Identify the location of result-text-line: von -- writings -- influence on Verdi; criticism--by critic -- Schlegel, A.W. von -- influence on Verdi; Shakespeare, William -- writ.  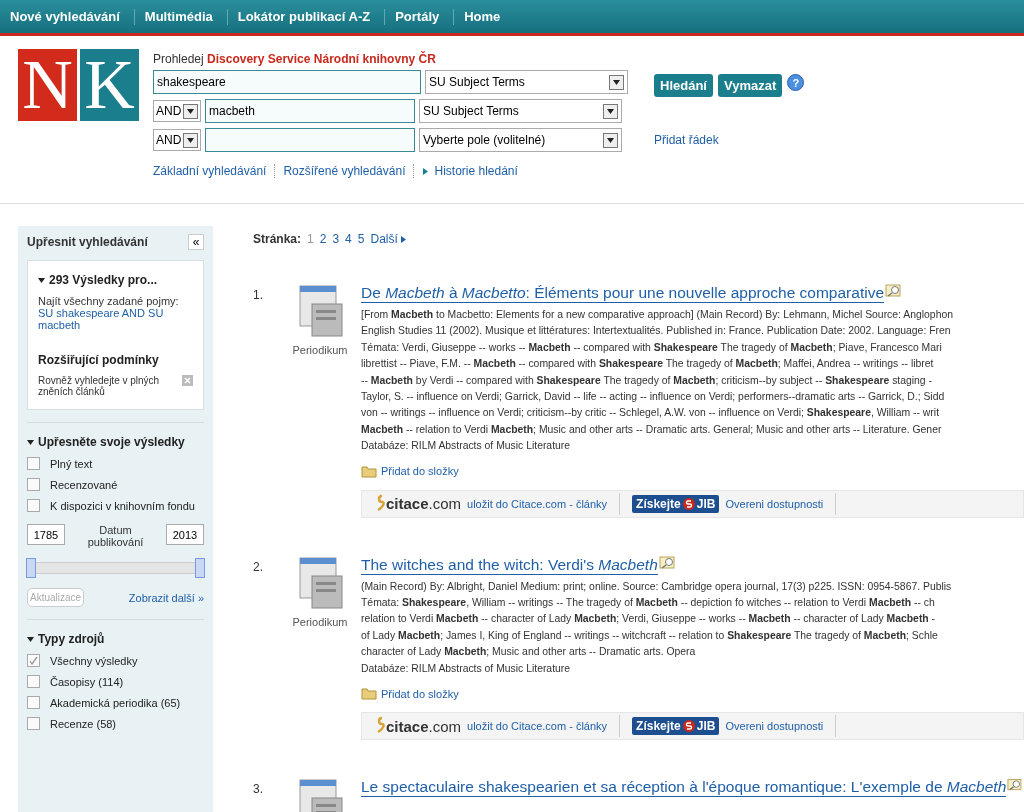
(651, 413).